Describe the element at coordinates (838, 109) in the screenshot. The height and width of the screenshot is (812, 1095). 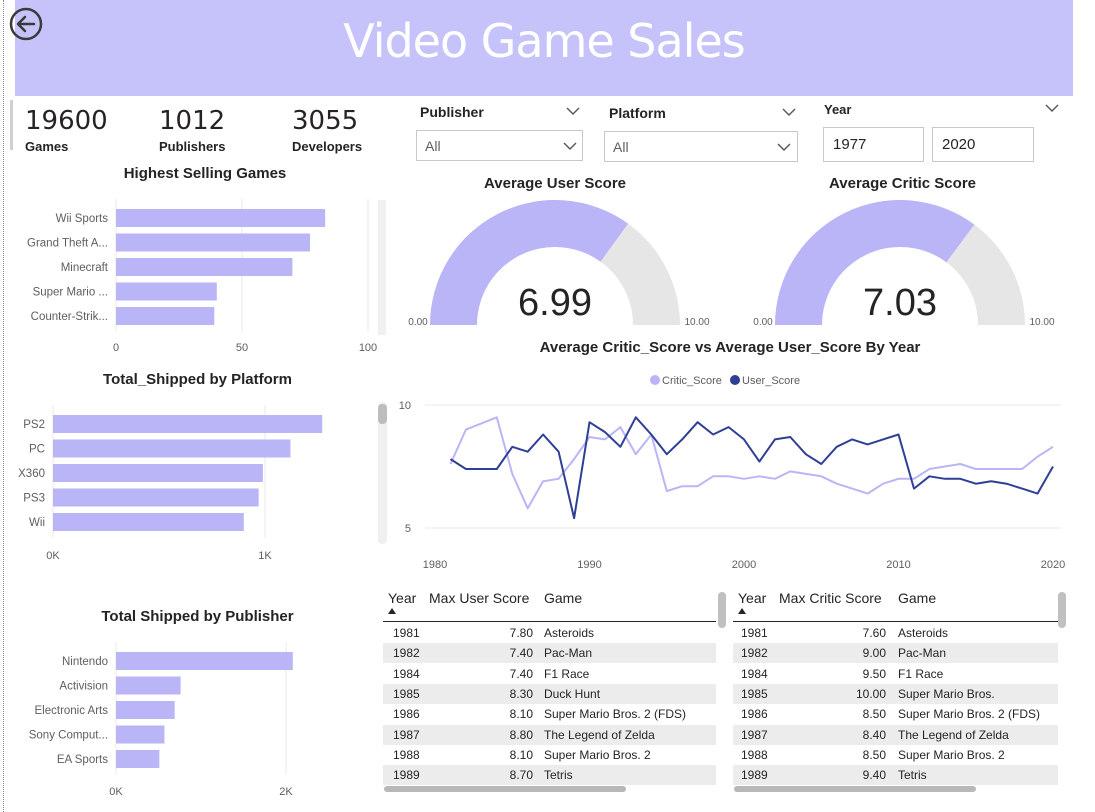
I see `year-slicer-label: Year` at that location.